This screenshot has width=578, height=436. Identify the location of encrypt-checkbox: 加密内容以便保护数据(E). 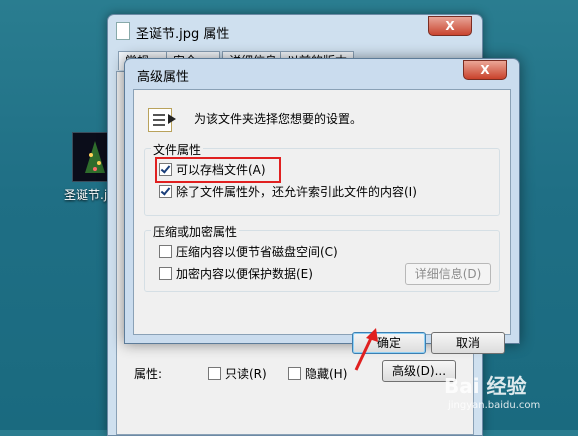
(236, 273).